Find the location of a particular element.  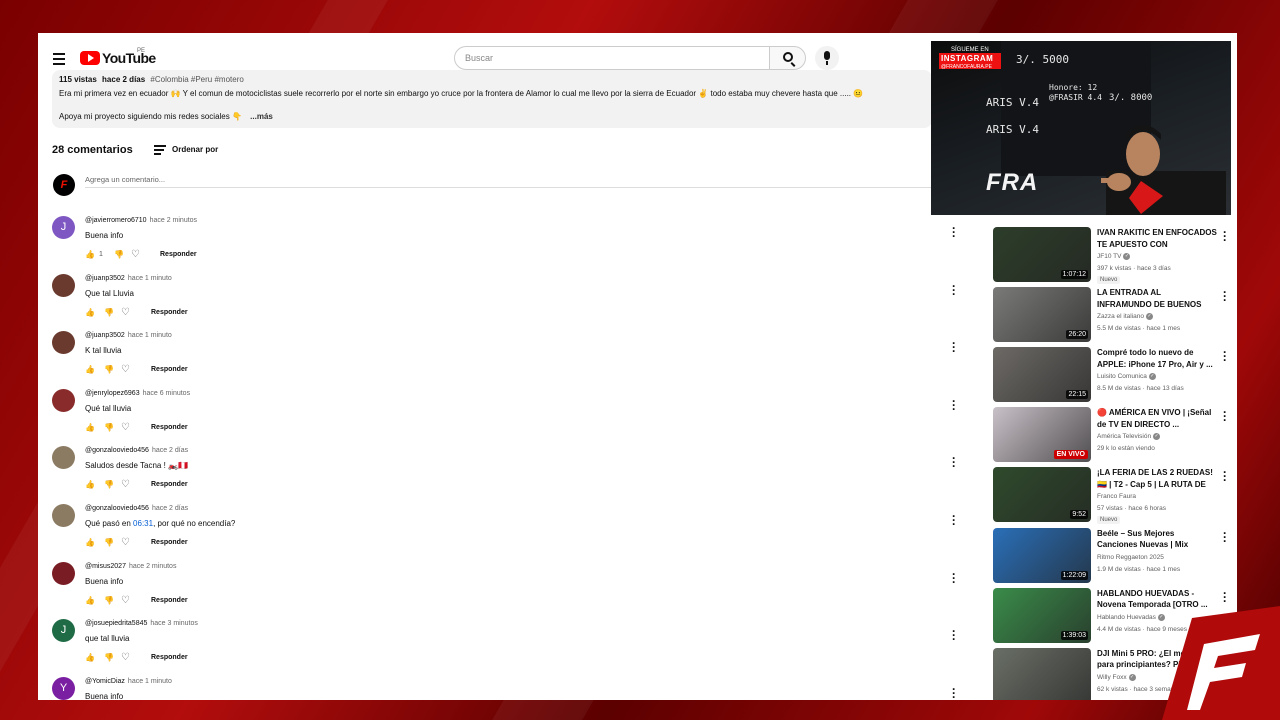

comment-author: @misus2027 is located at coordinates (105, 566).